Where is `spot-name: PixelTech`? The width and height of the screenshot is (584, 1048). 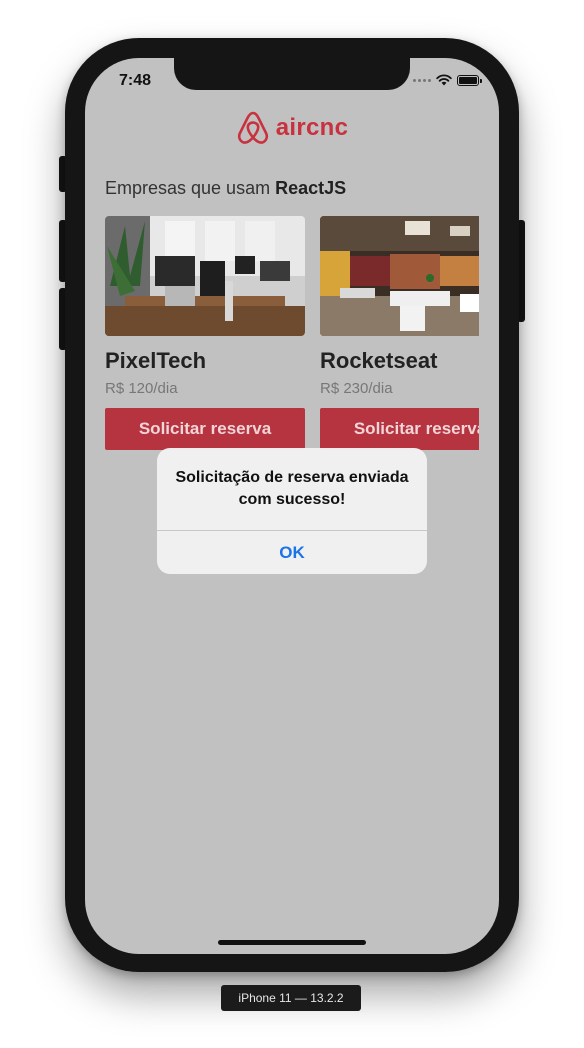
spot-name: PixelTech is located at coordinates (156, 360).